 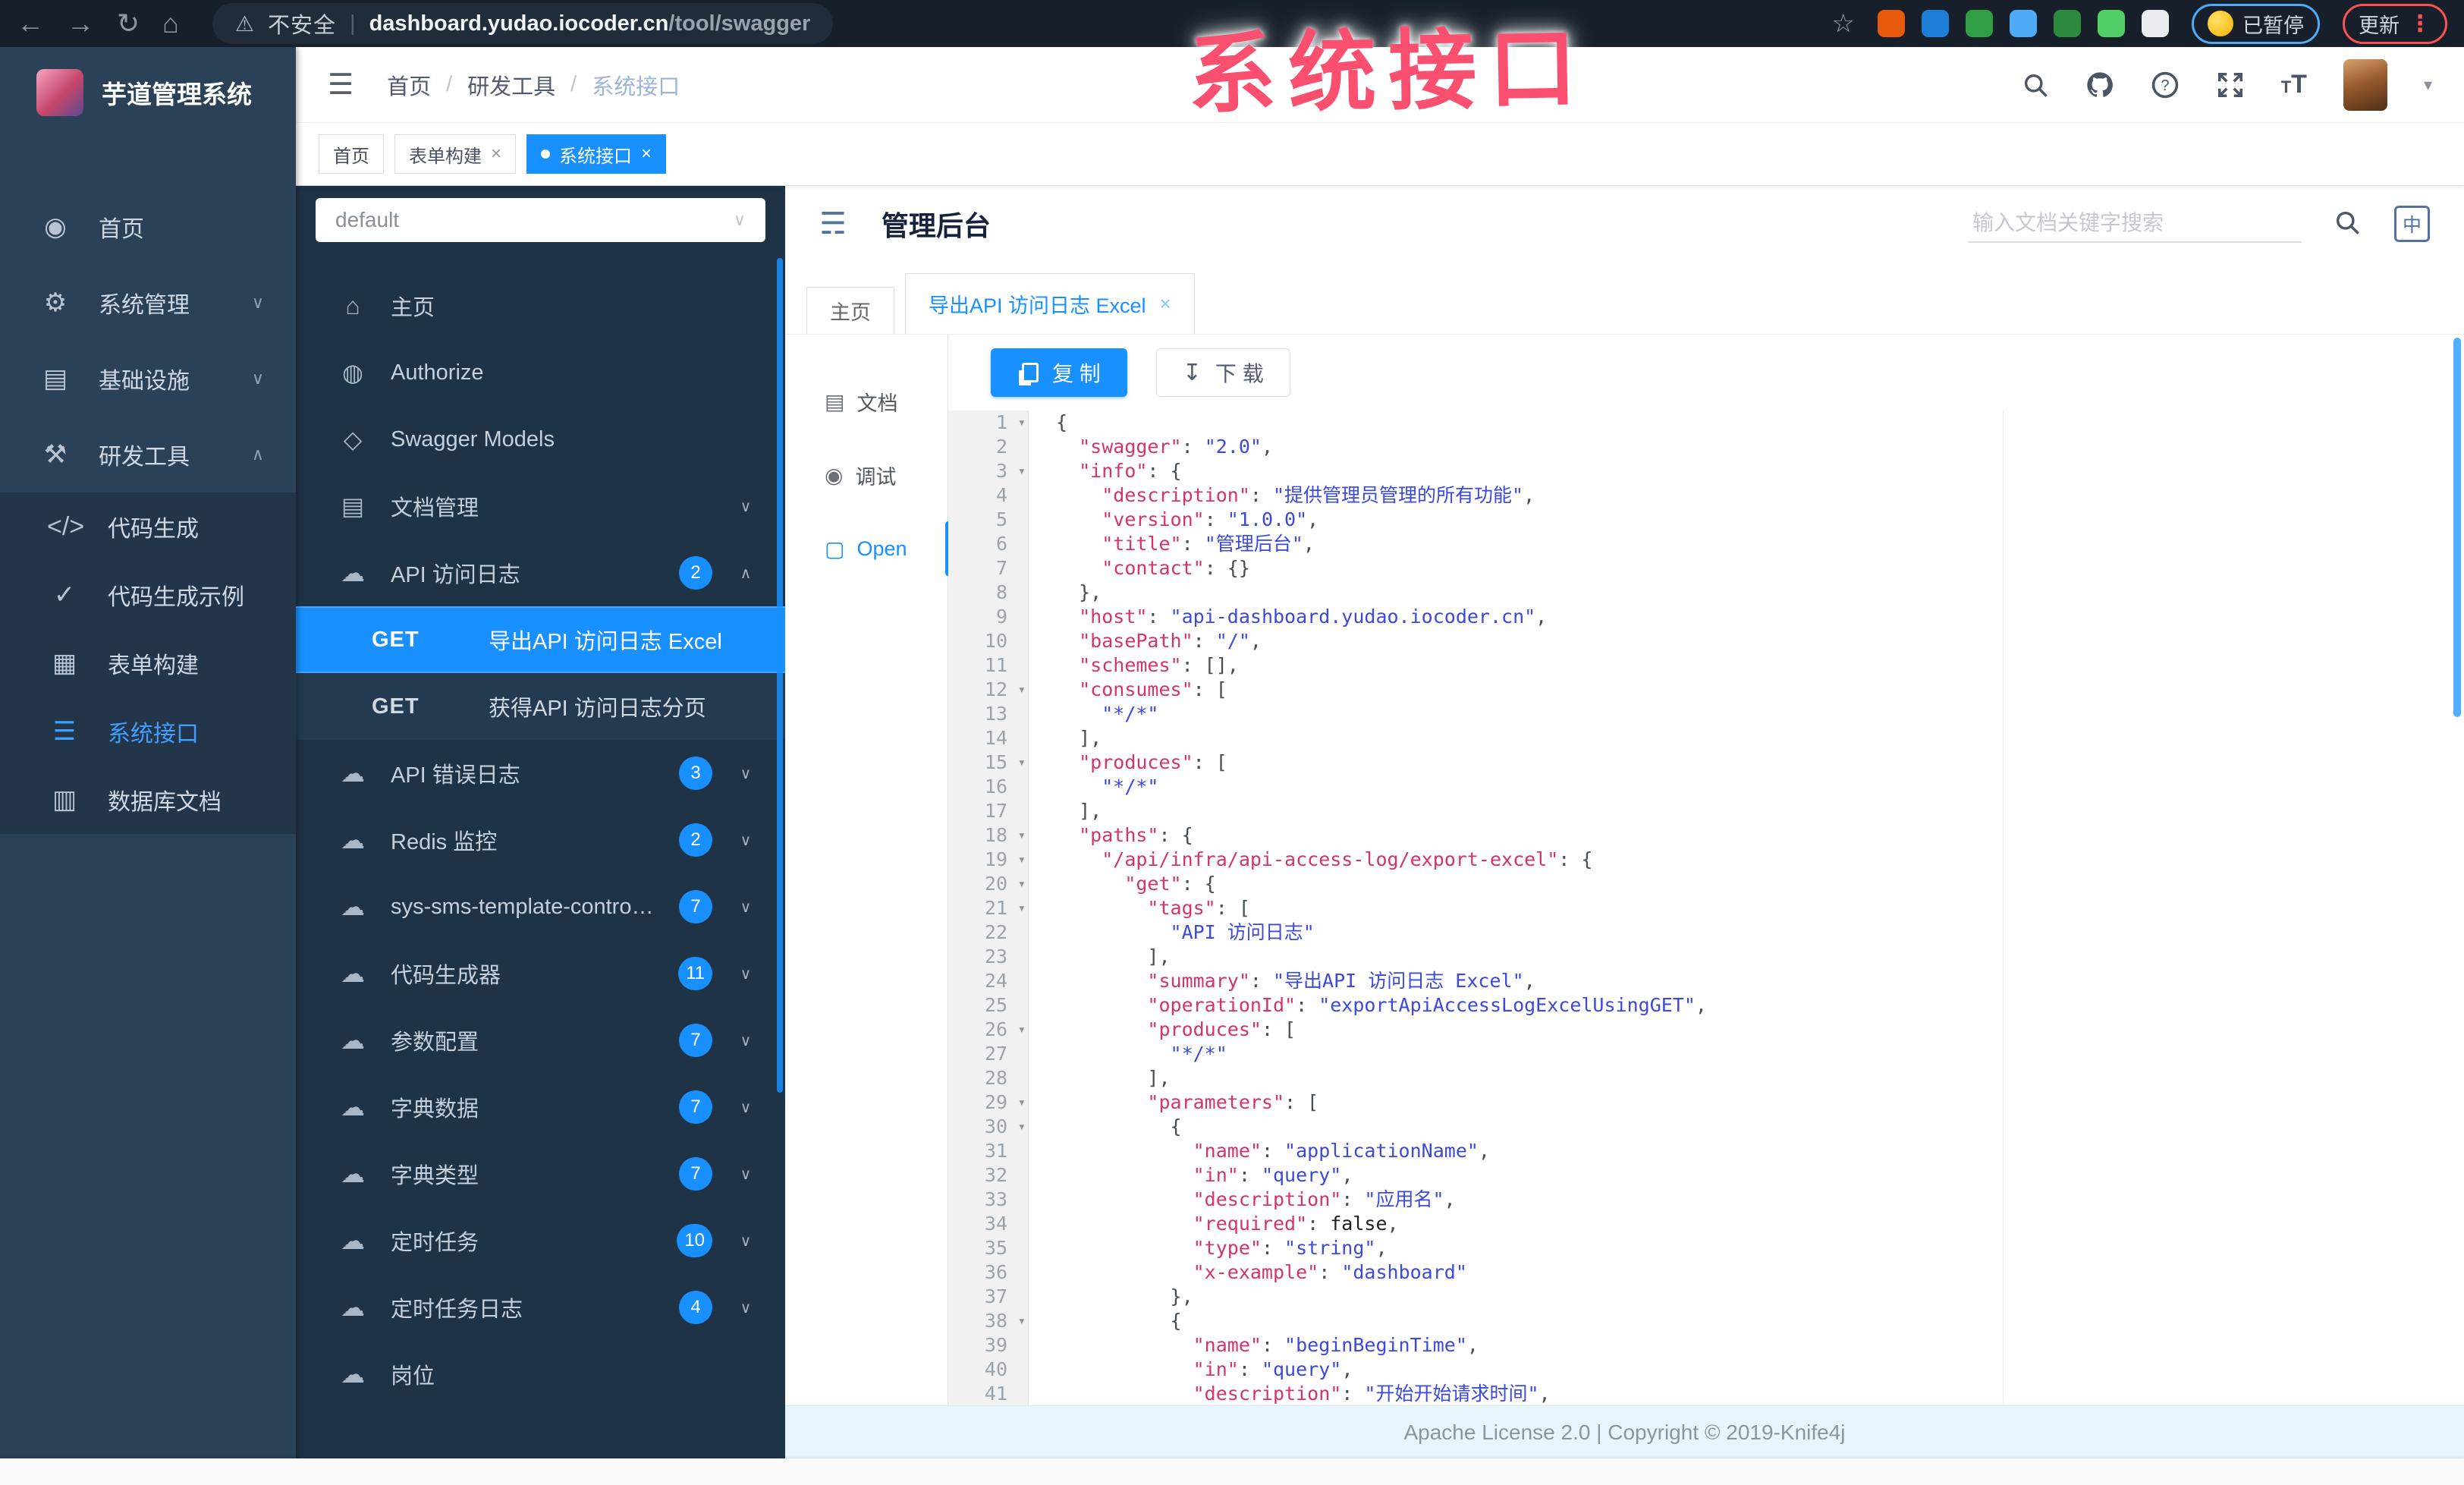 What do you see at coordinates (540, 1173) in the screenshot?
I see `swagger-item-dict-type: ☁ 字典类型 7 ∨` at bounding box center [540, 1173].